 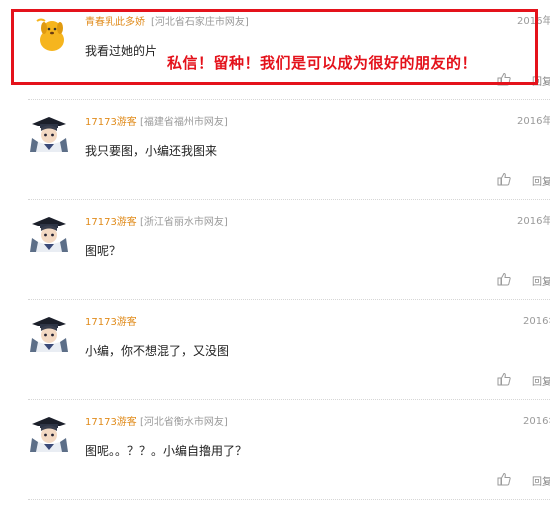 I want to click on annotation-text: 私信！留种！我们是可以成为很好的朋友的！, so click(x=322, y=63).